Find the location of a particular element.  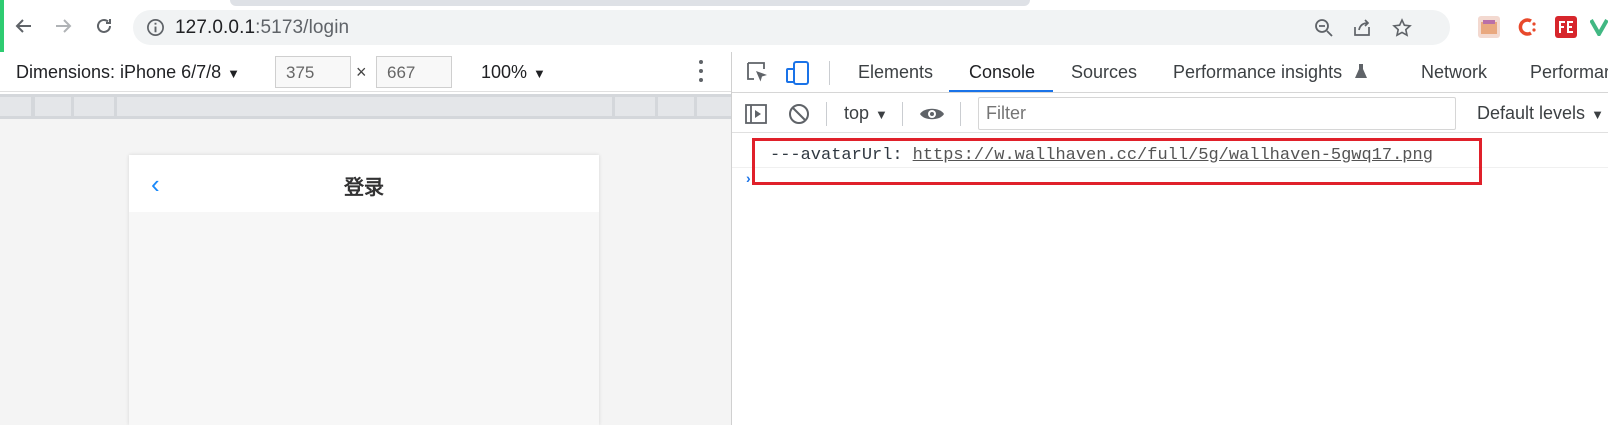

context-label: top is located at coordinates (857, 113).